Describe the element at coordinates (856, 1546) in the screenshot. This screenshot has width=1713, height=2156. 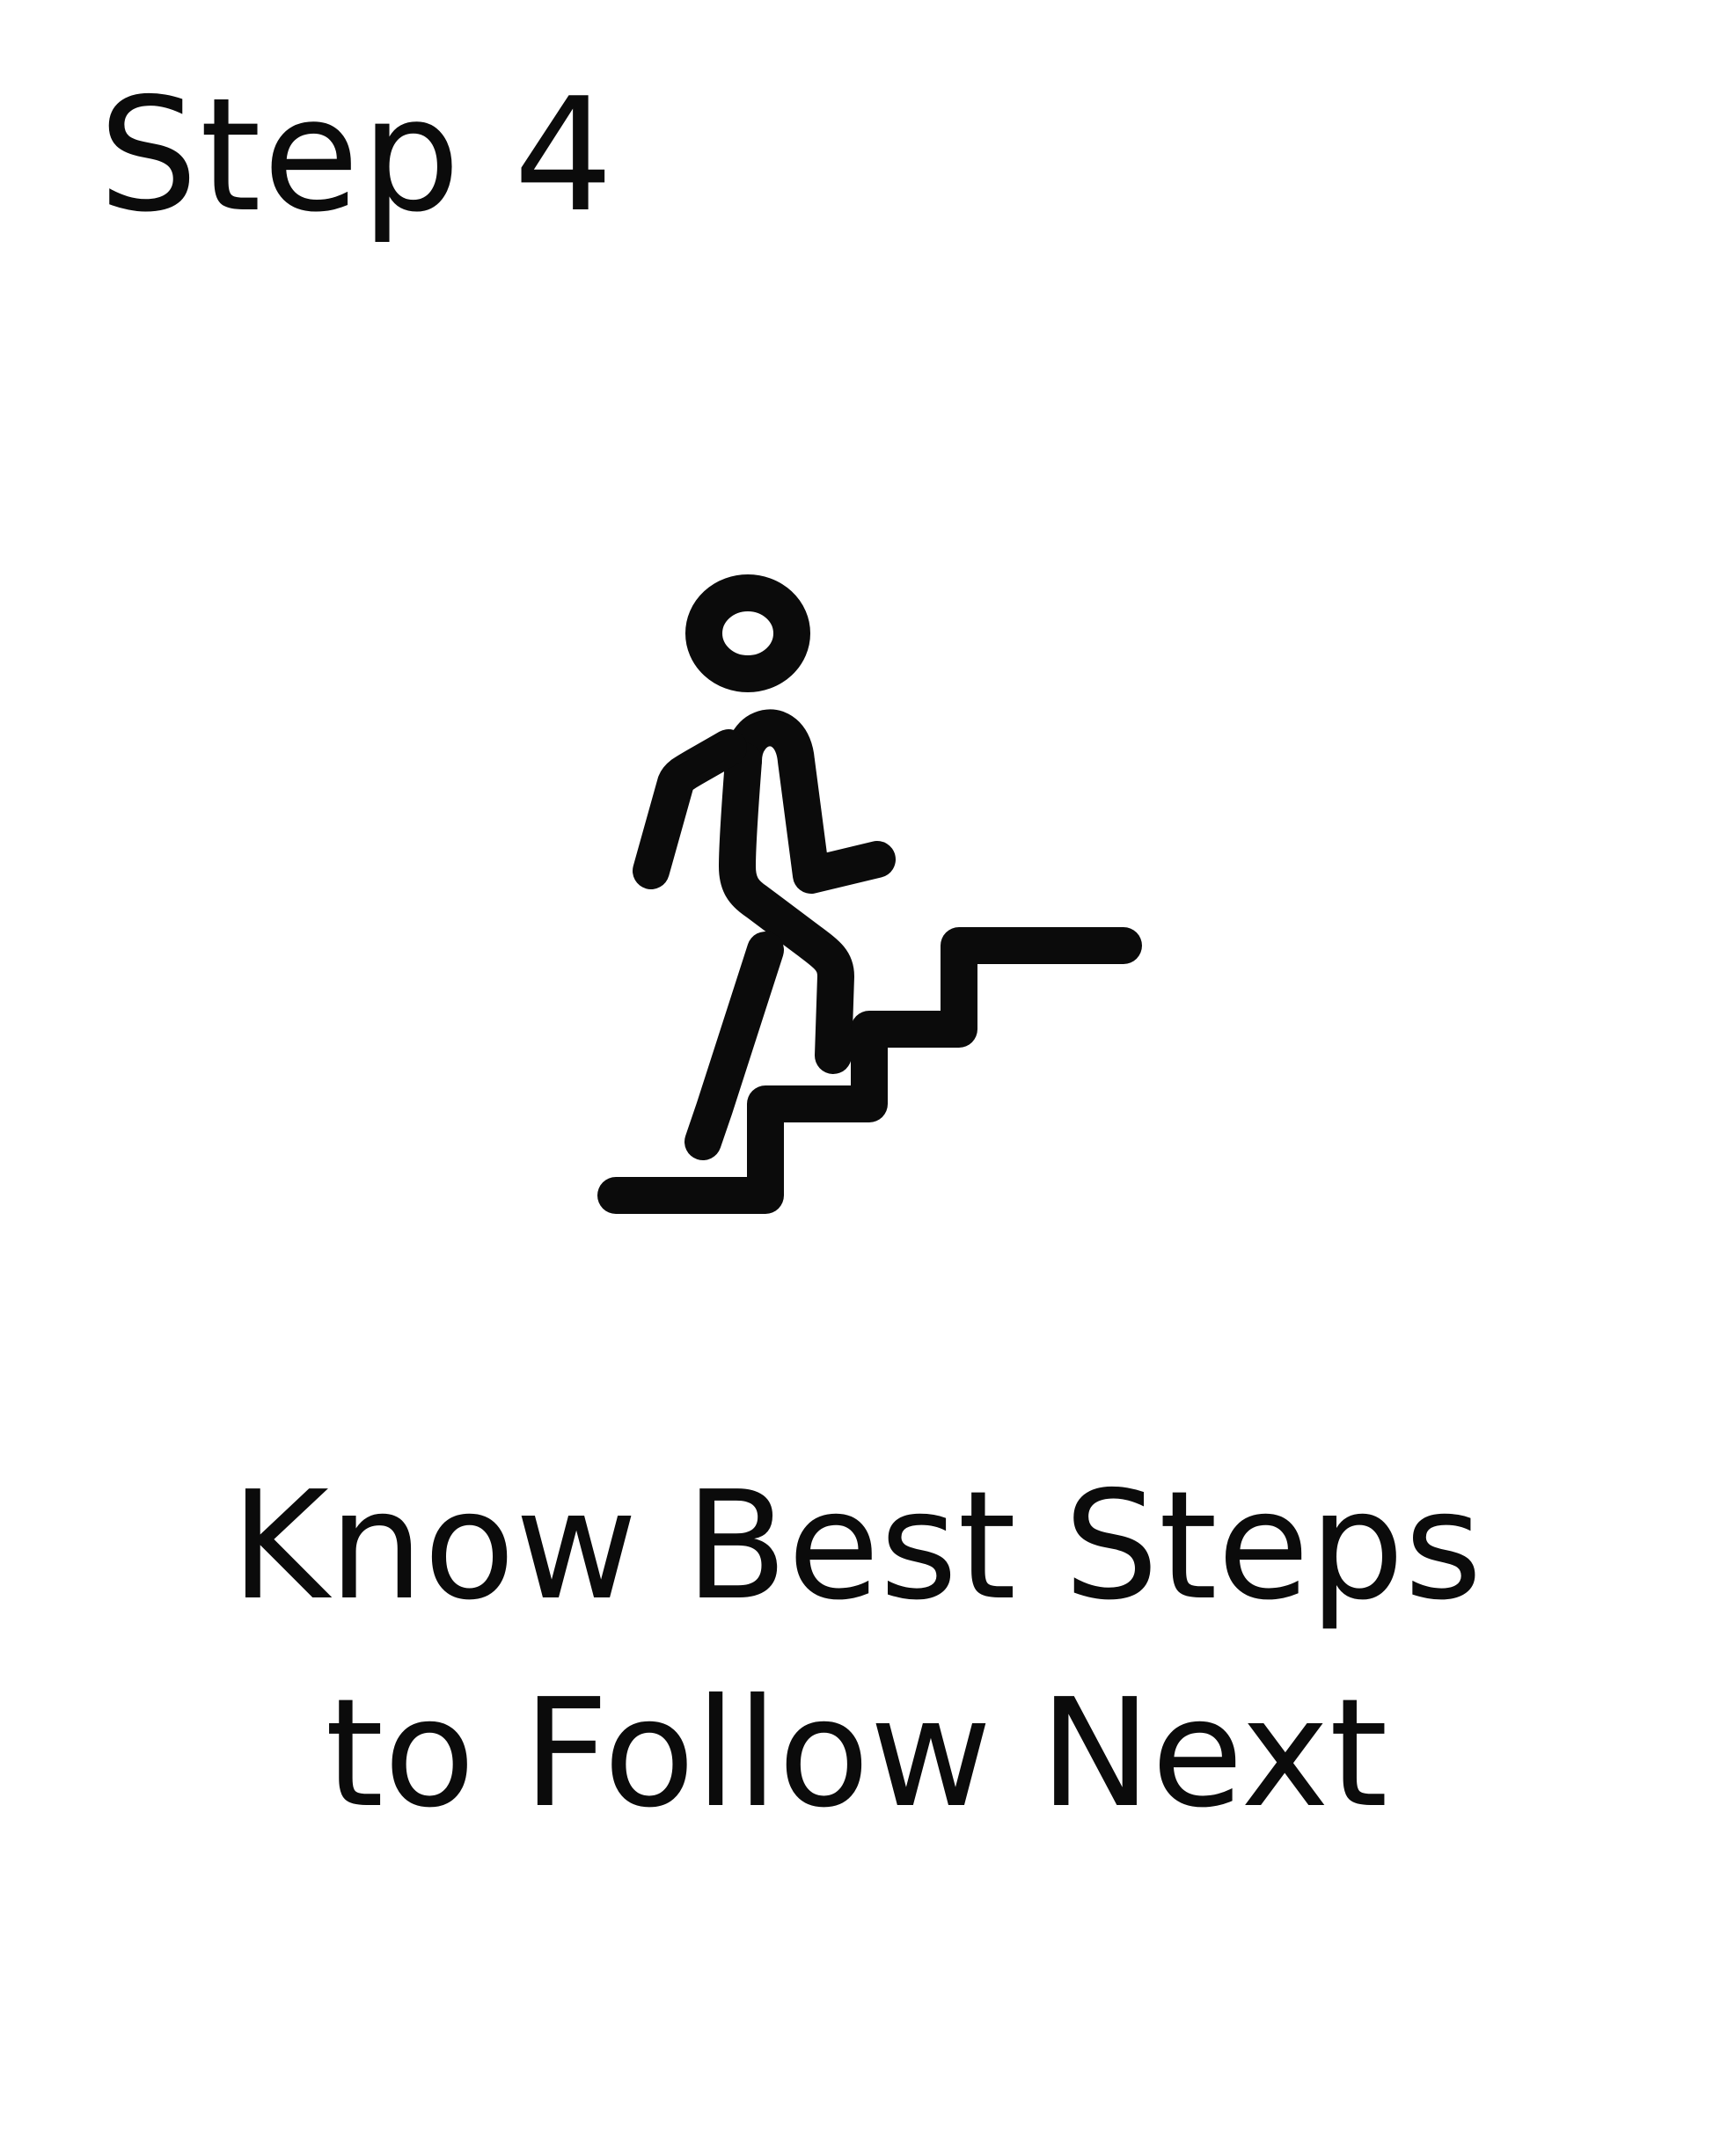
I see `headline-line-1: Know Best Steps` at that location.